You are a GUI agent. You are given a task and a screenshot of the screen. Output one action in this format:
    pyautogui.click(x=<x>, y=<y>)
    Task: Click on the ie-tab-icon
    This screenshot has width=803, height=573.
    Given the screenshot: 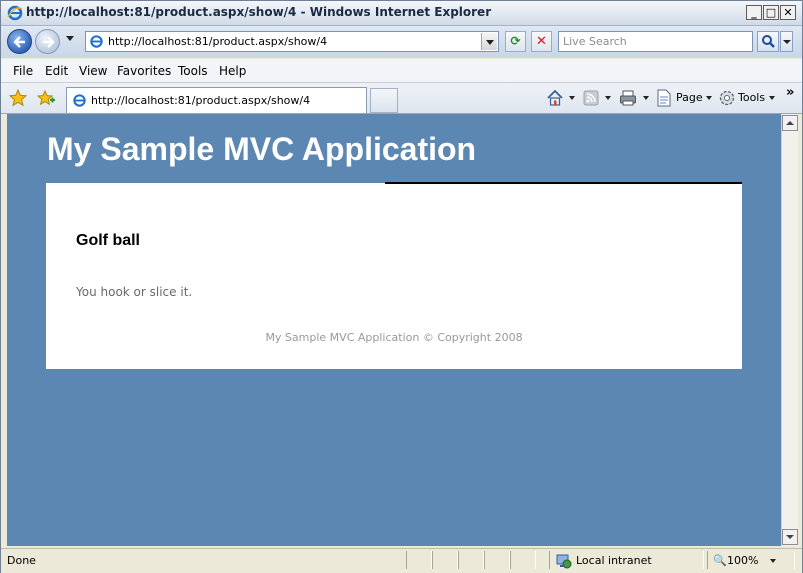 What is the action you would take?
    pyautogui.click(x=79, y=100)
    